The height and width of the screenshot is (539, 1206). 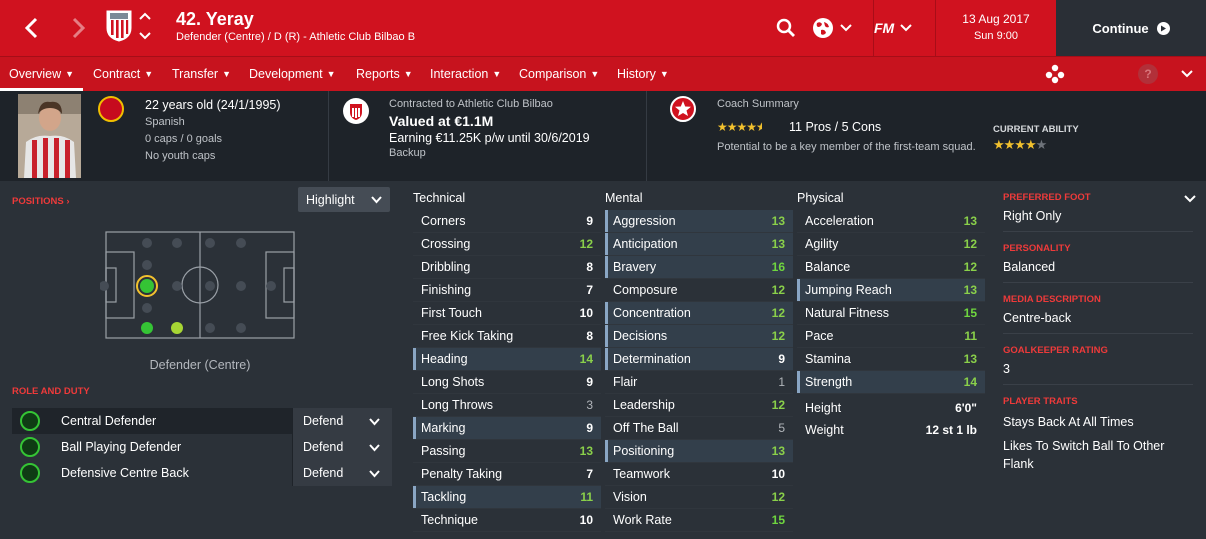 I want to click on tab-history: History ▼, so click(x=643, y=74).